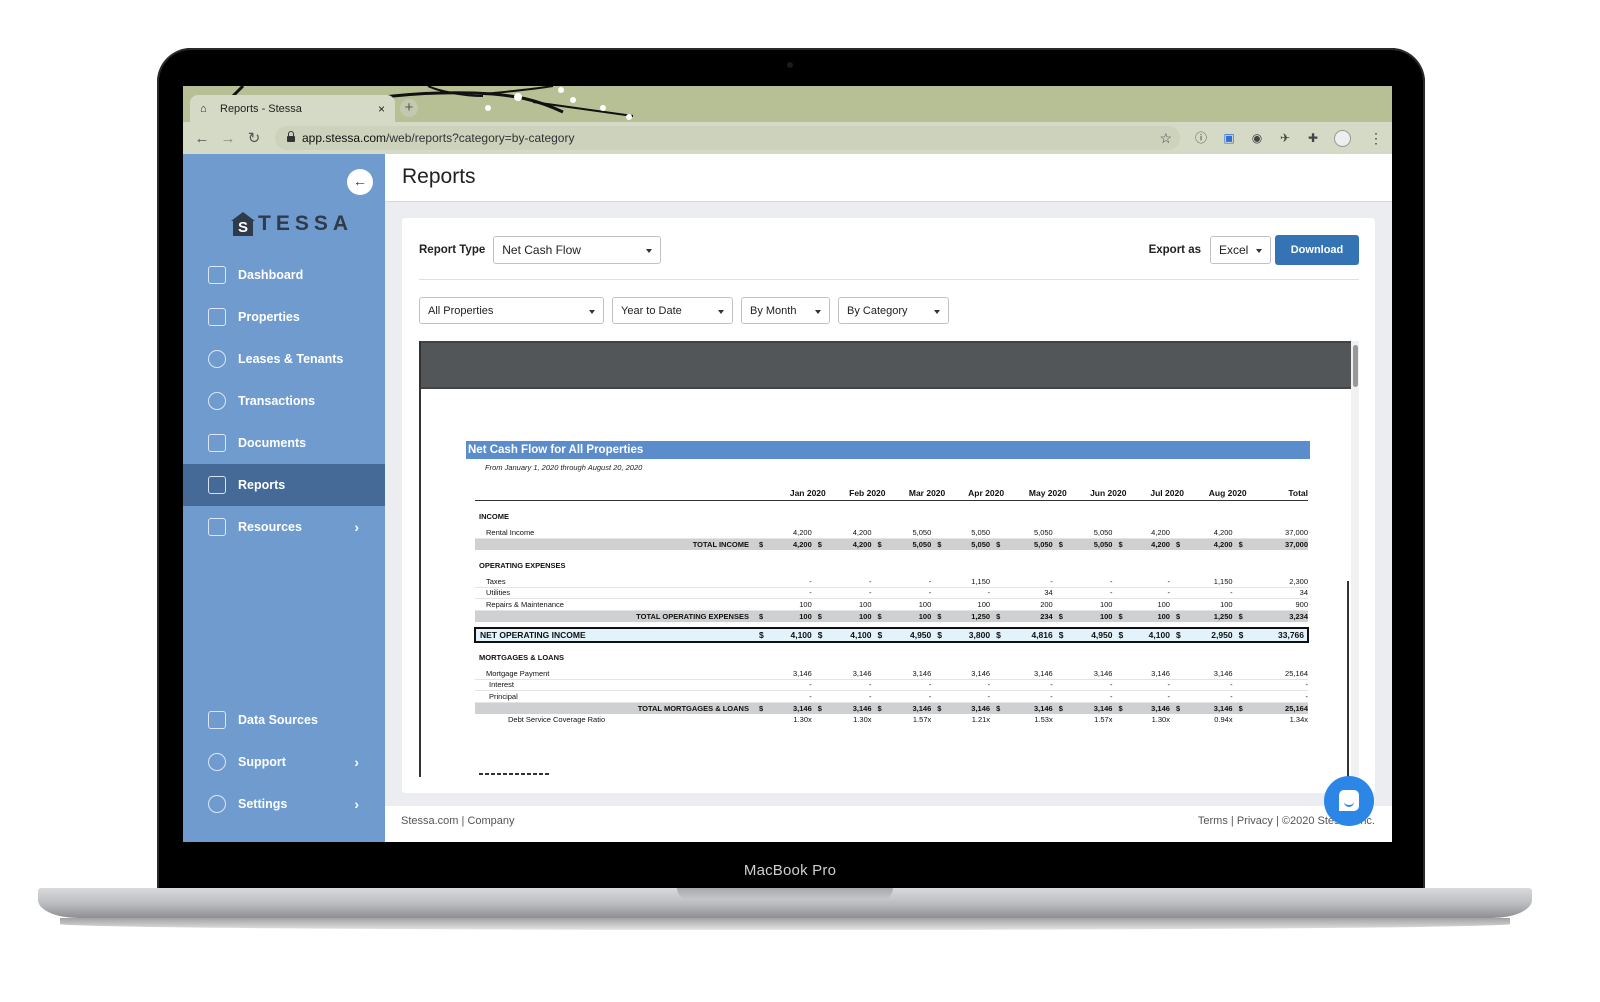 The image size is (1600, 1002). Describe the element at coordinates (1174, 250) in the screenshot. I see `export-label: Export as` at that location.